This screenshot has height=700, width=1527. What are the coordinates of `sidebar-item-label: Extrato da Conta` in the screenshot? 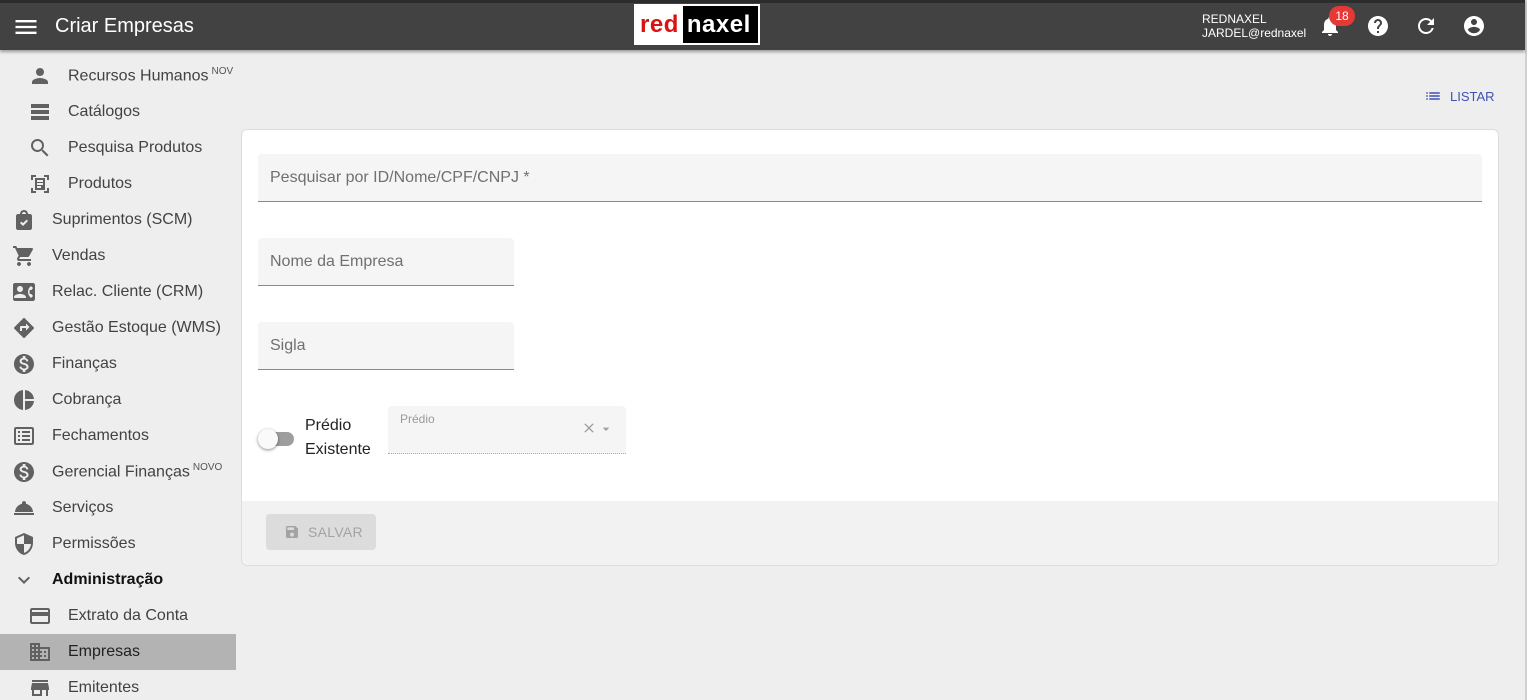 It's located at (128, 615).